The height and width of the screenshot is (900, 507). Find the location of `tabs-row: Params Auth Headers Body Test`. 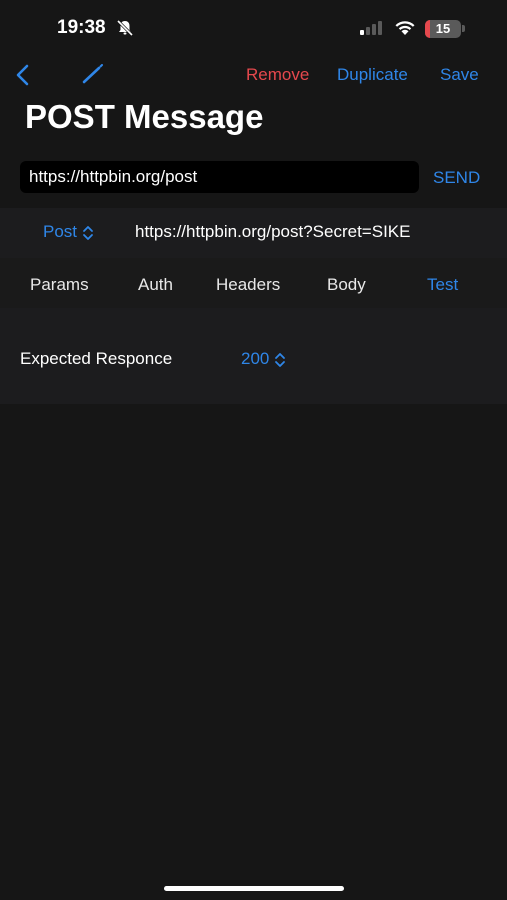

tabs-row: Params Auth Headers Body Test is located at coordinates (253, 283).